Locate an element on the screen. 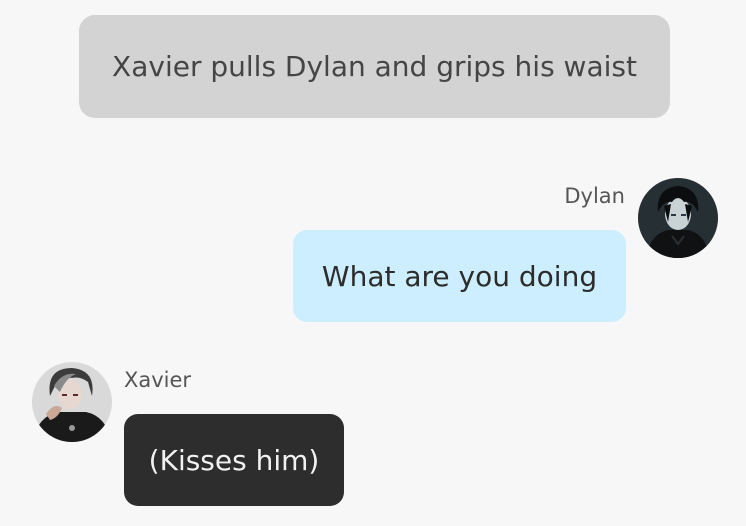 This screenshot has width=746, height=526. user-message-bubble: What are you doing is located at coordinates (459, 276).